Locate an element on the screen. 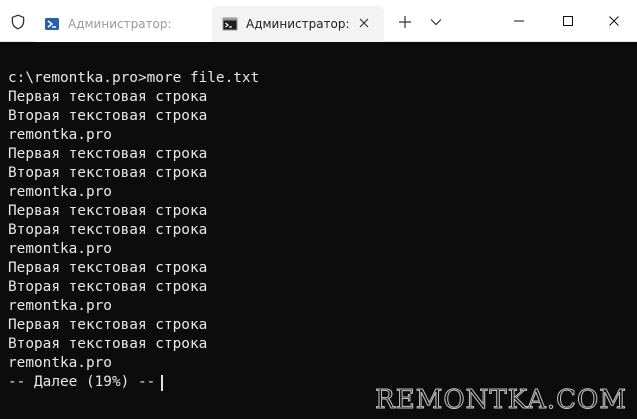 The height and width of the screenshot is (419, 637). tab-close-icon is located at coordinates (364, 23).